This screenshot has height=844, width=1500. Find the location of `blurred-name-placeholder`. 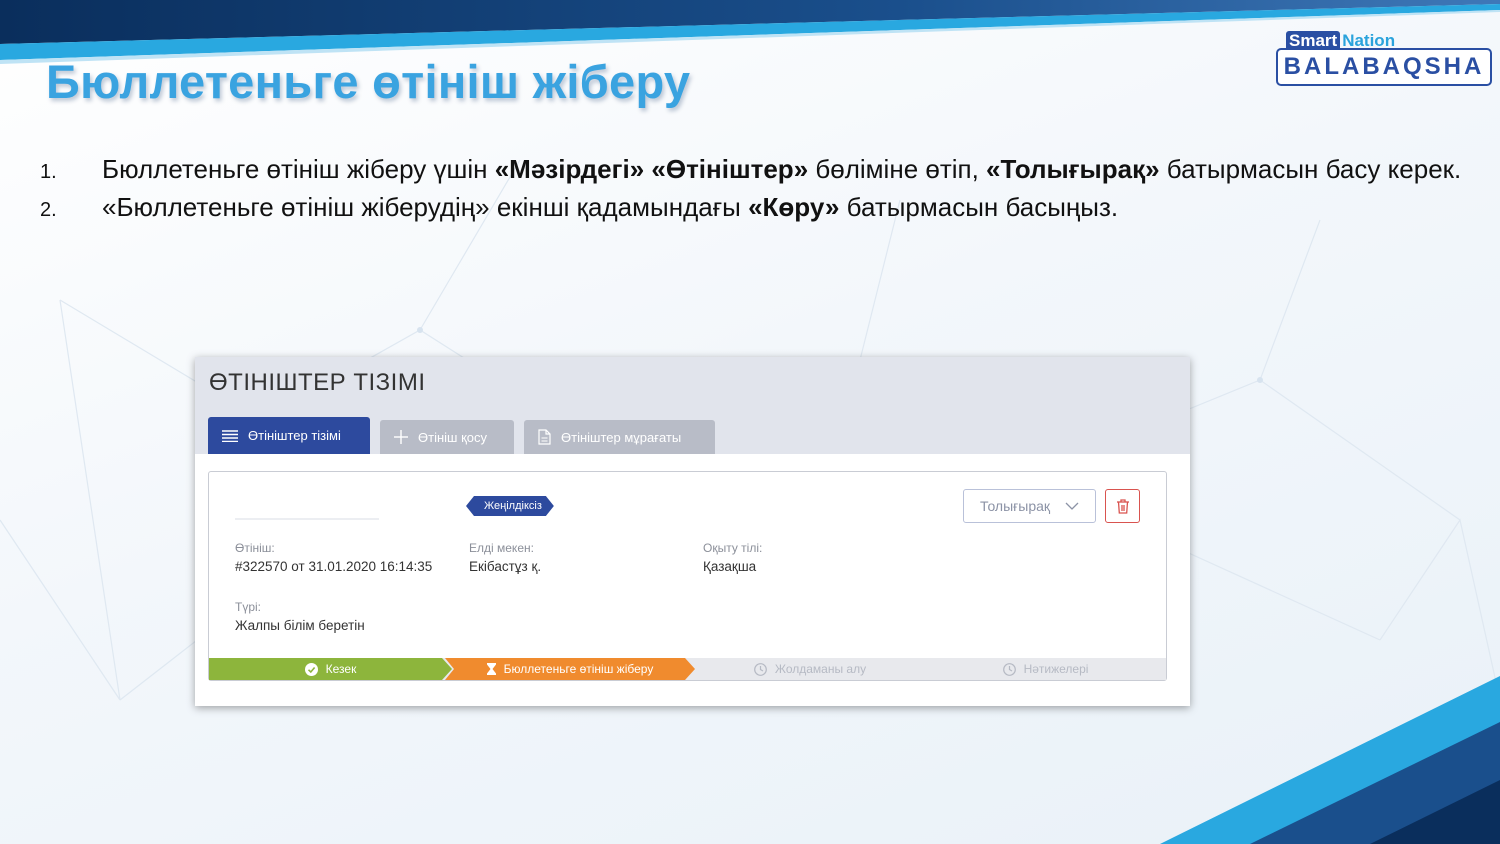

blurred-name-placeholder is located at coordinates (307, 519).